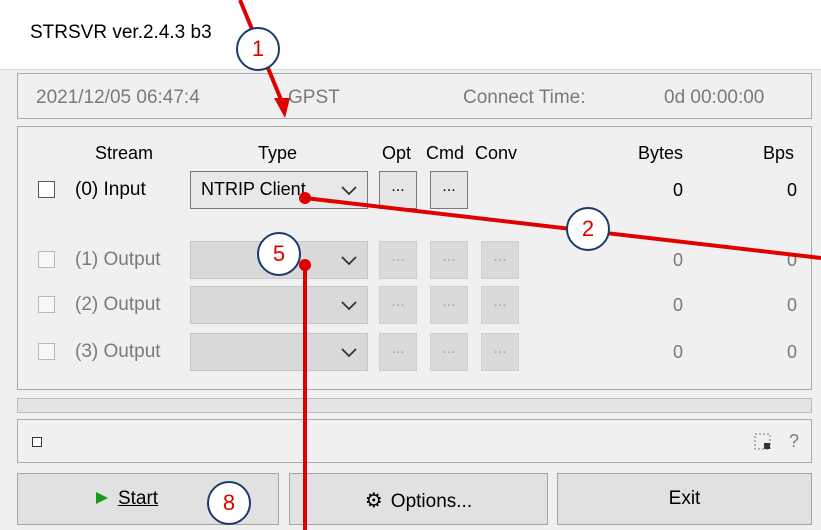 This screenshot has height=530, width=821. Describe the element at coordinates (37, 442) in the screenshot. I see `status-indicator-icon` at that location.